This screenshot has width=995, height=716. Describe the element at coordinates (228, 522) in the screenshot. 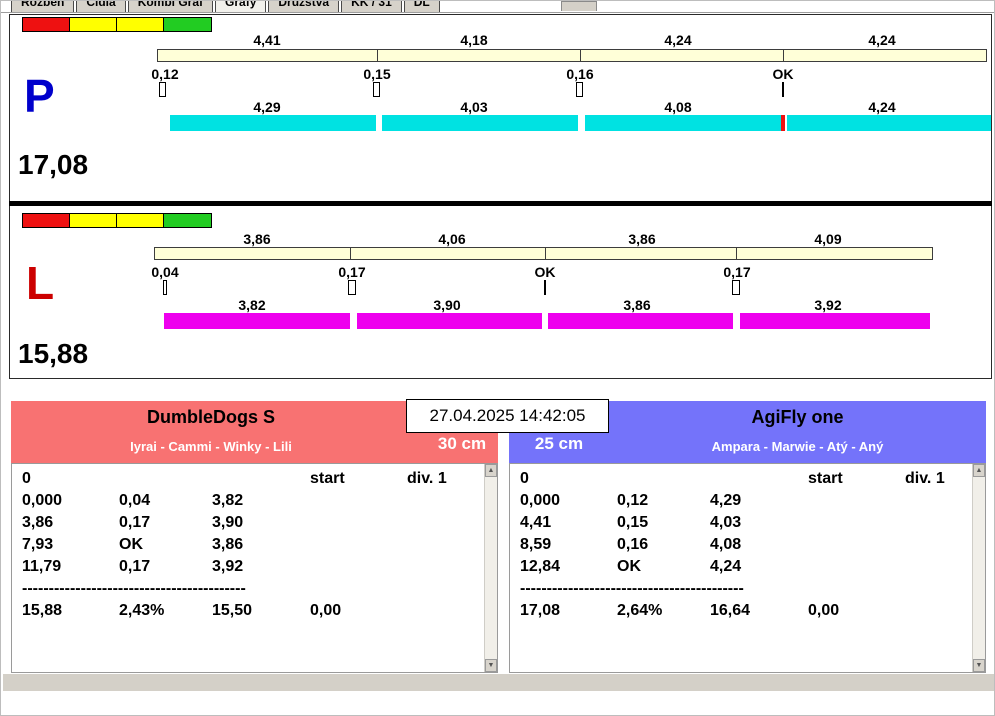

I see `results-cell: 3,90` at that location.